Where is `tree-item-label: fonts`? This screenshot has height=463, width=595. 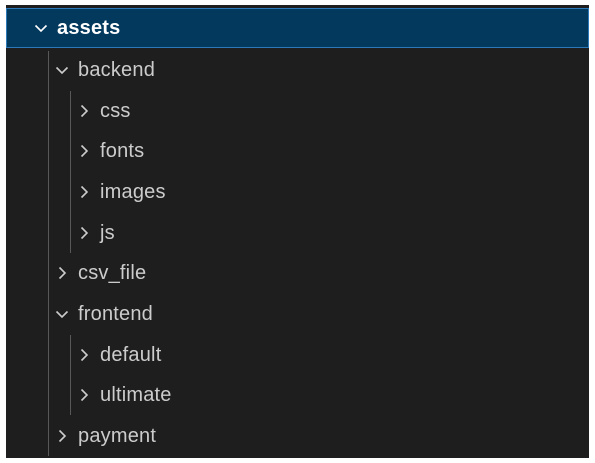 tree-item-label: fonts is located at coordinates (122, 150).